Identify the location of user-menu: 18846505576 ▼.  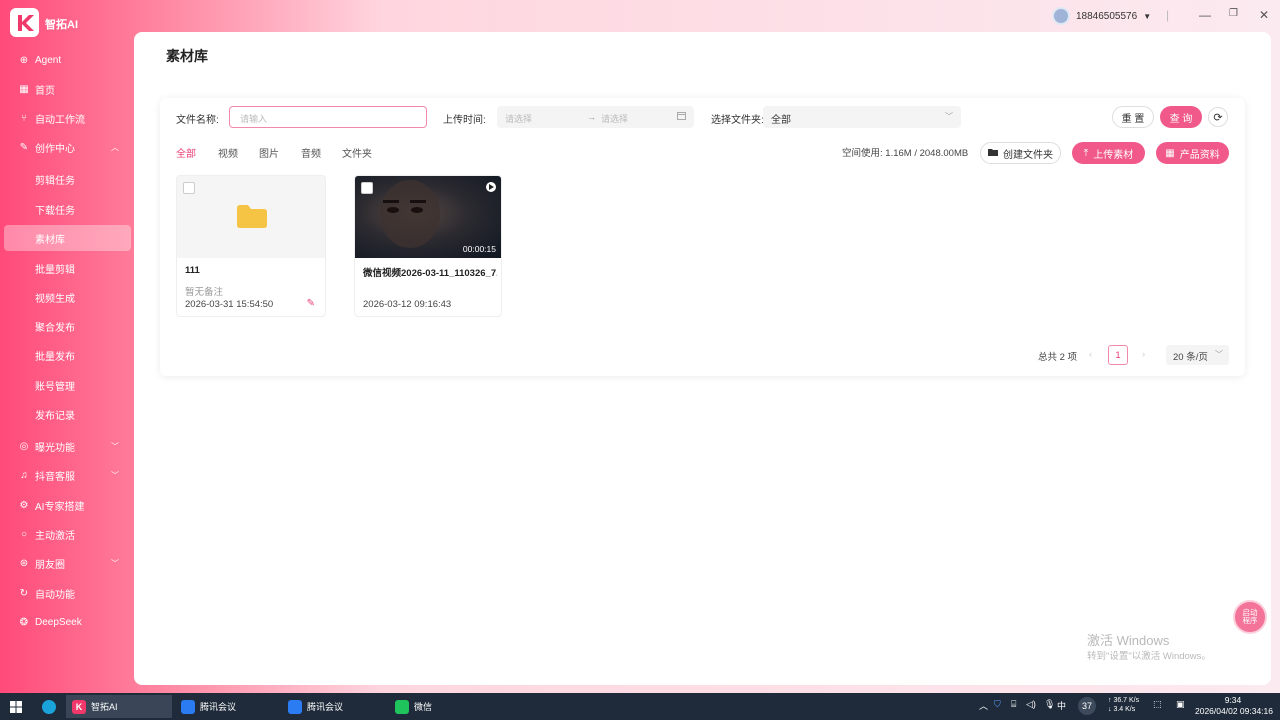
(1101, 16).